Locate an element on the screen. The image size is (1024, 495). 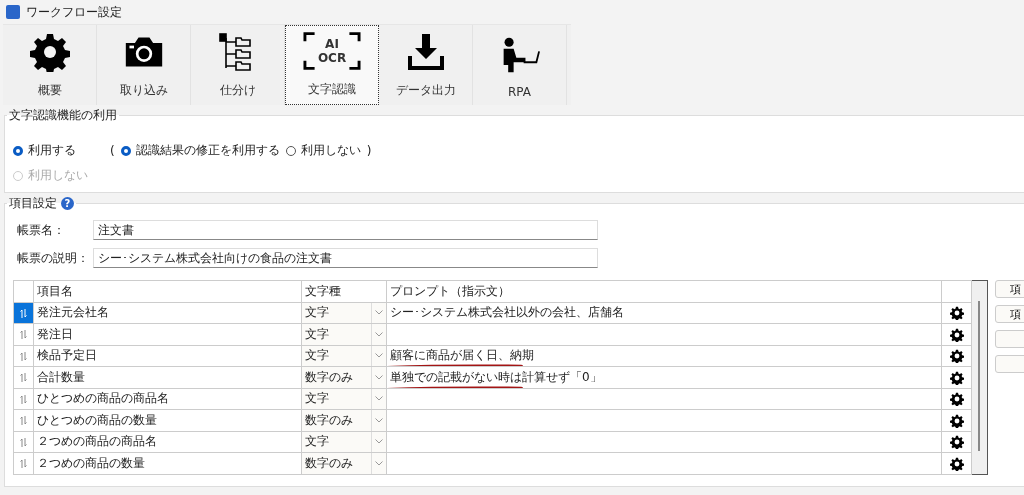
window-title: ワークフロー設定 is located at coordinates (74, 12).